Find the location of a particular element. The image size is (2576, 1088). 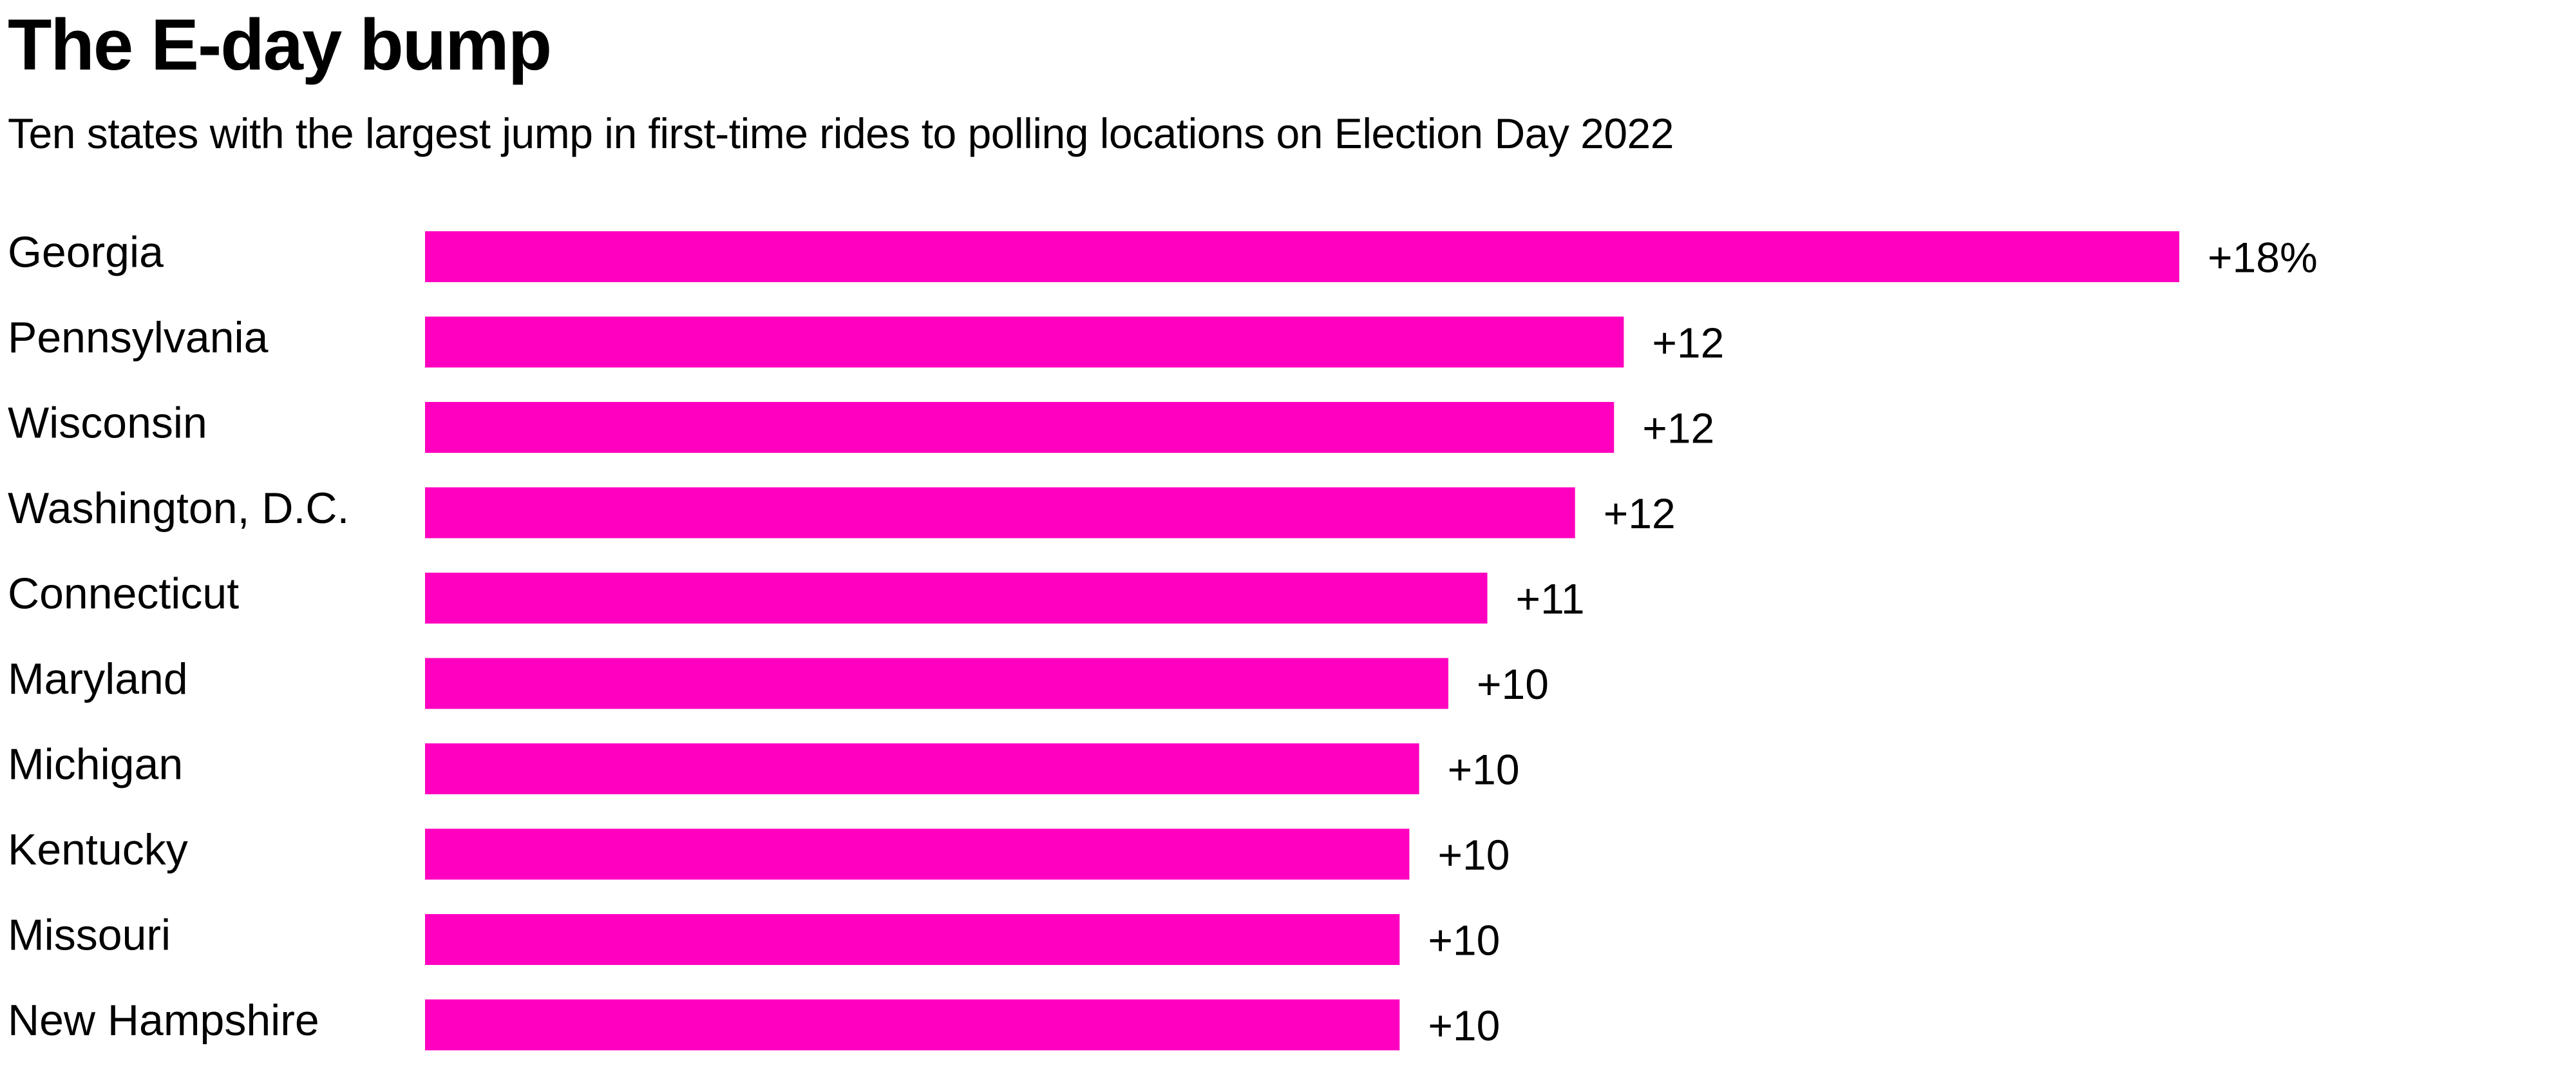

category-label: Georgia is located at coordinates (86, 253).